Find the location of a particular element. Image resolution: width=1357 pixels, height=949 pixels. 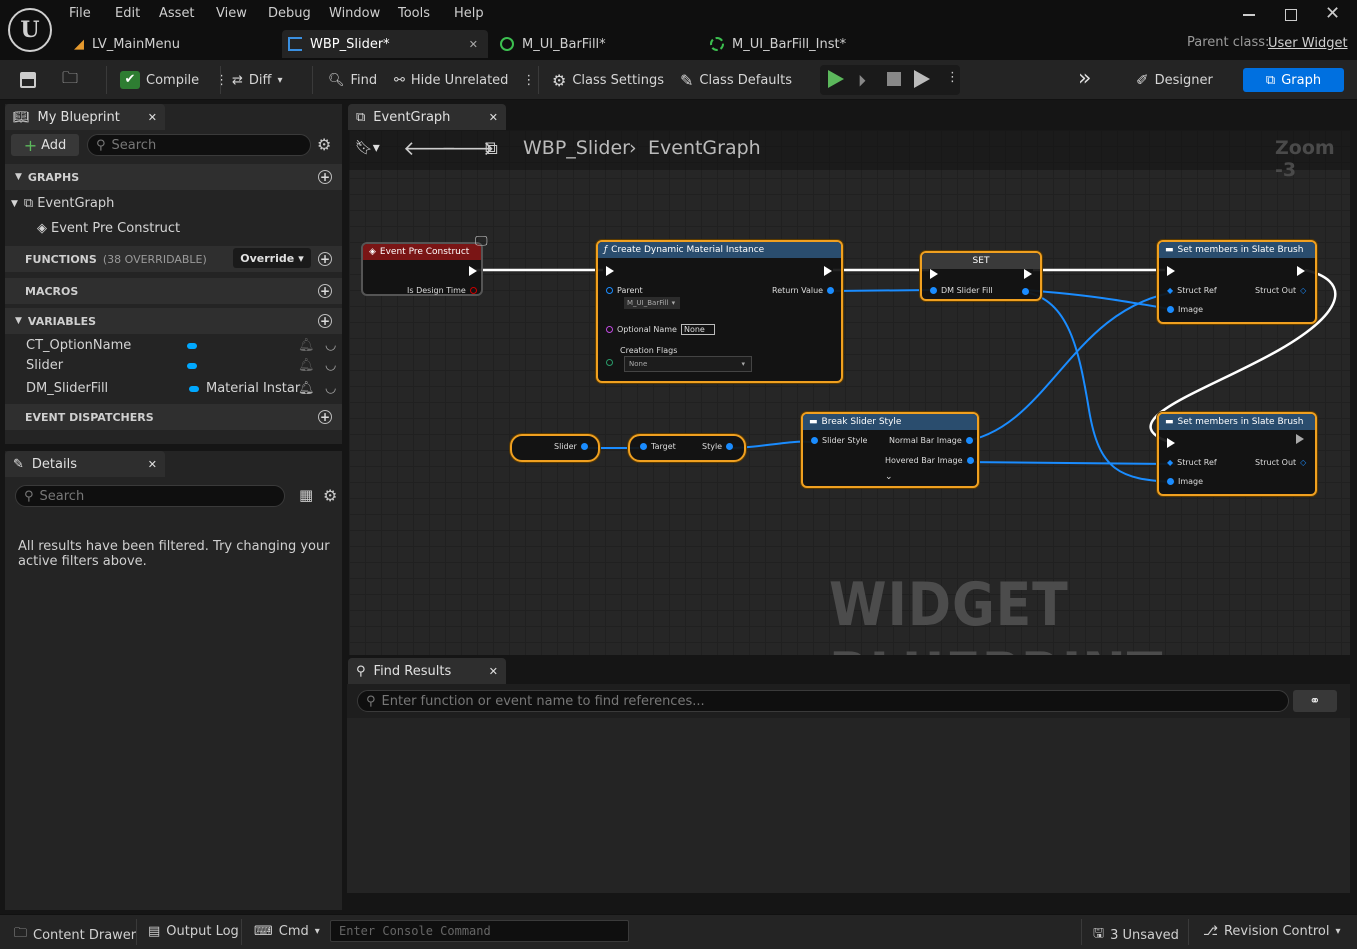

expand-toolbar-icon: » is located at coordinates (1084, 78).